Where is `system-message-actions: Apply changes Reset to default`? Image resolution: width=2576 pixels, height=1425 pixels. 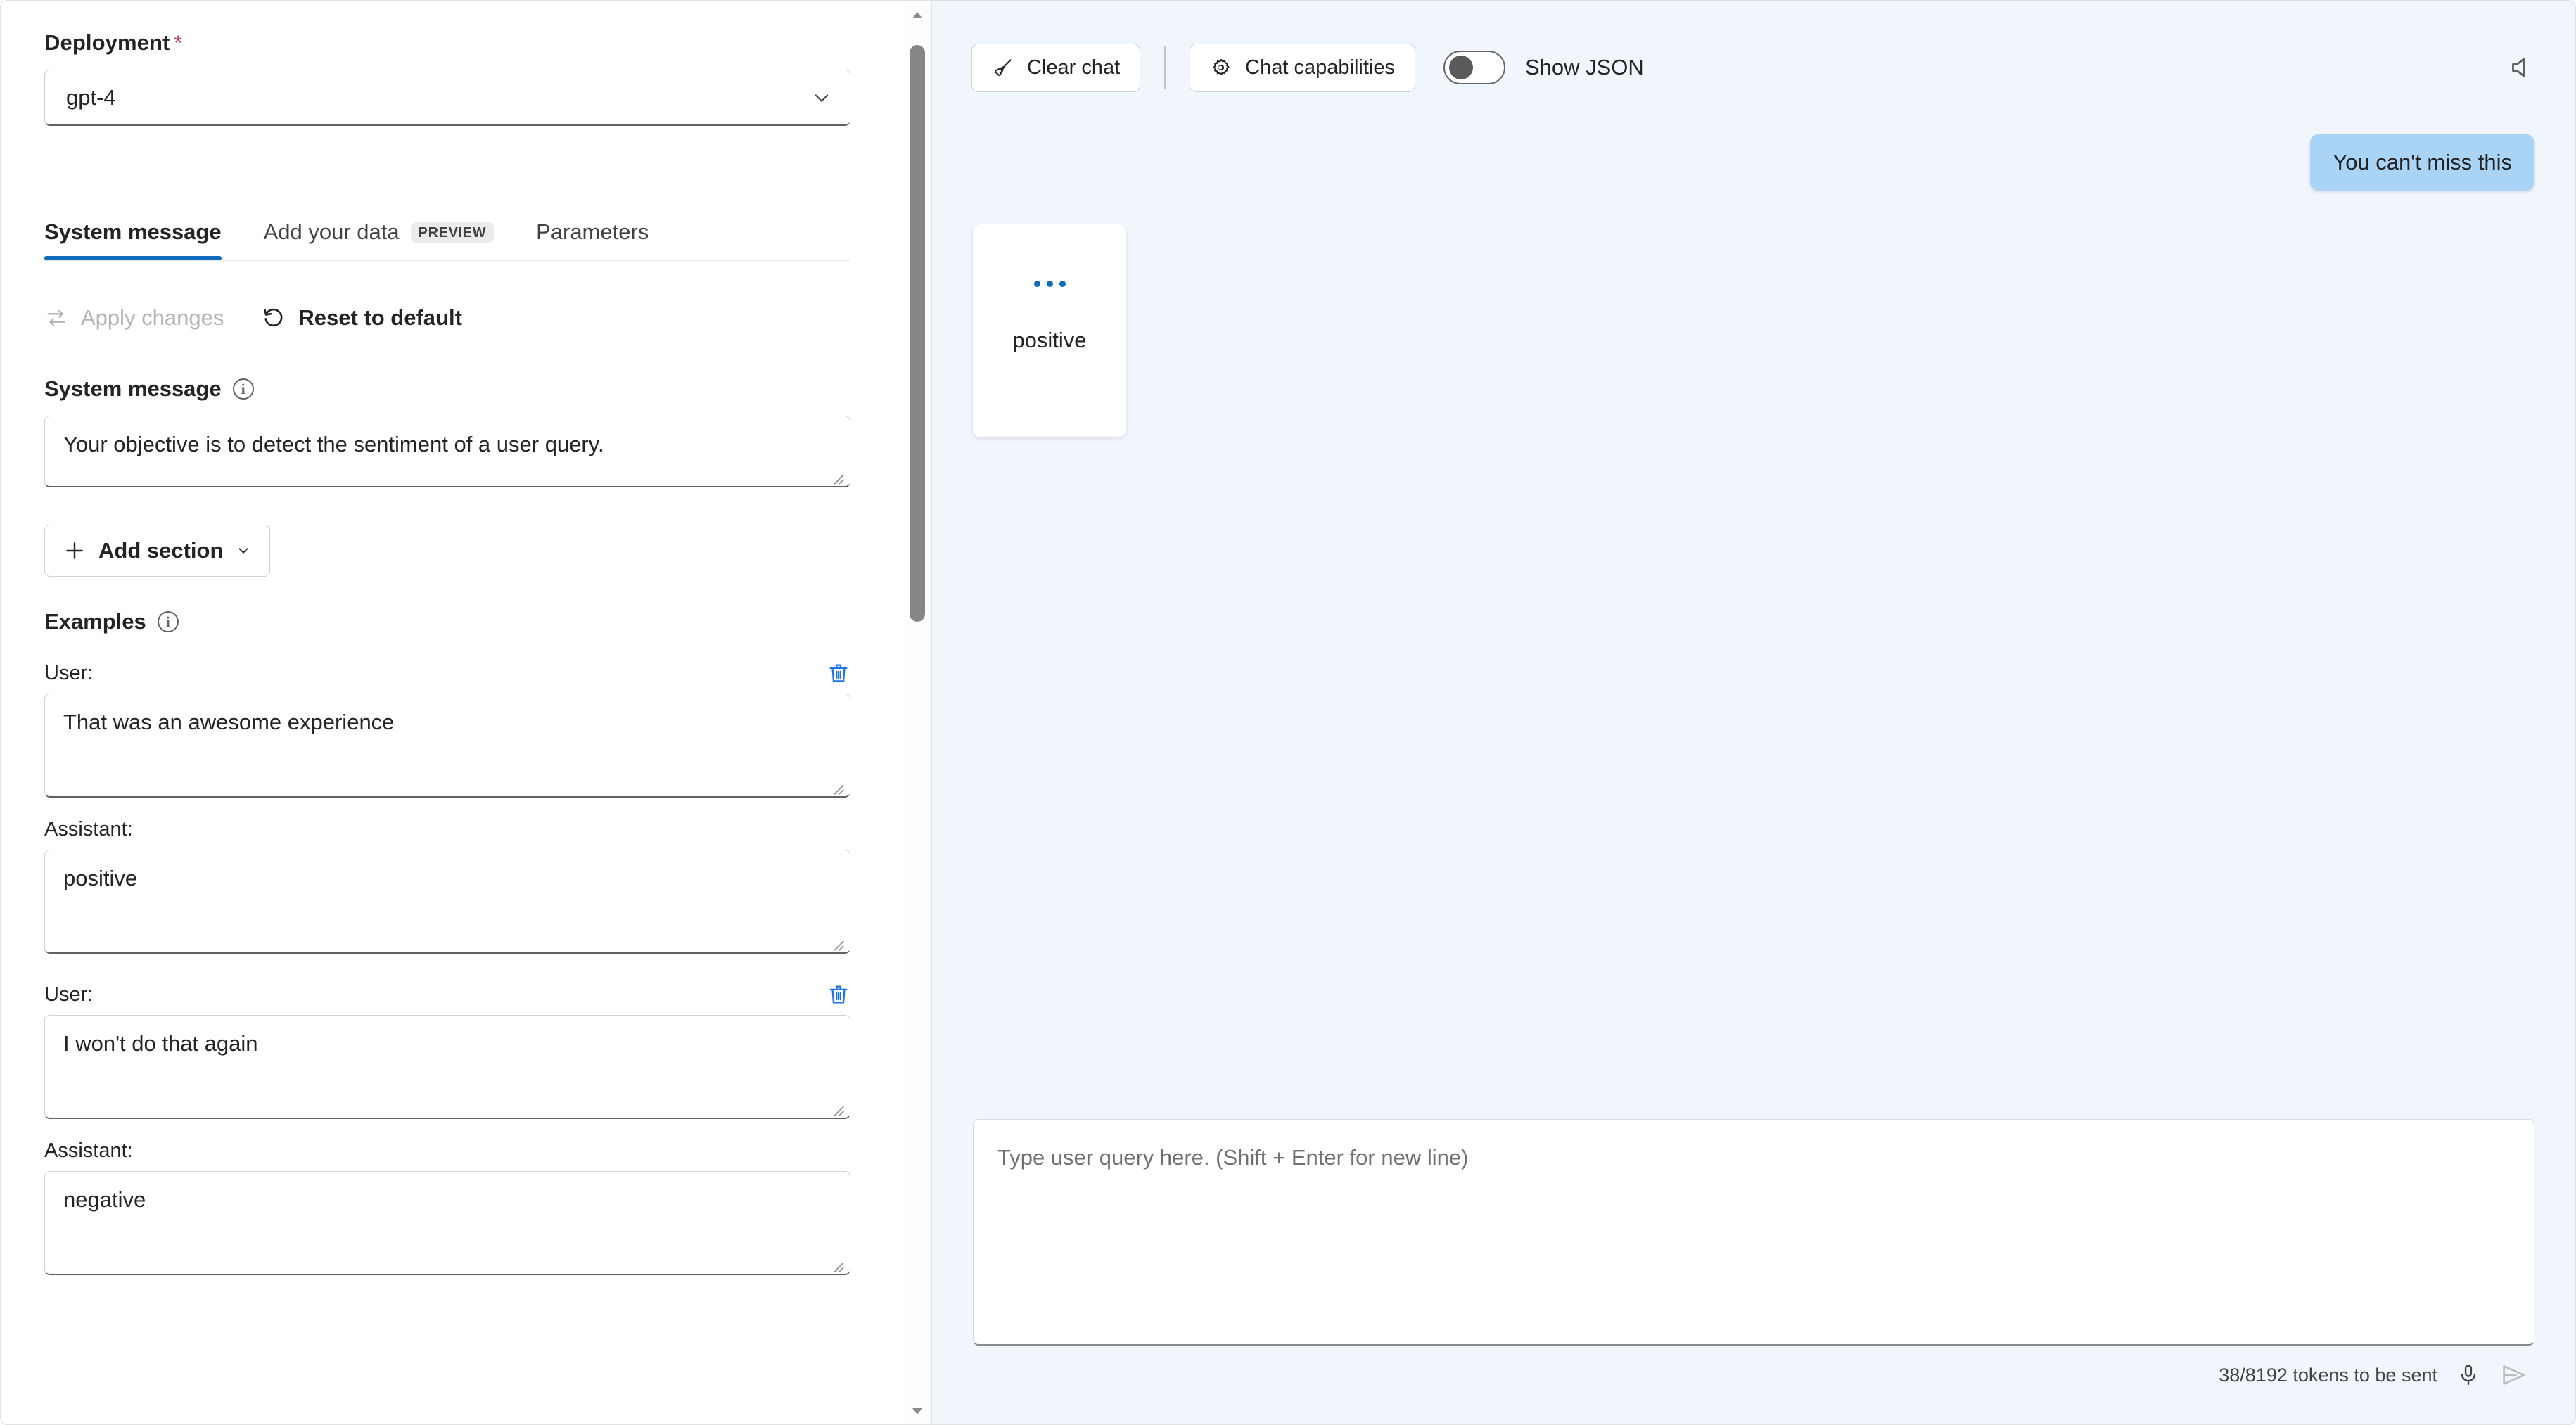
system-message-actions: Apply changes Reset to default is located at coordinates (447, 318).